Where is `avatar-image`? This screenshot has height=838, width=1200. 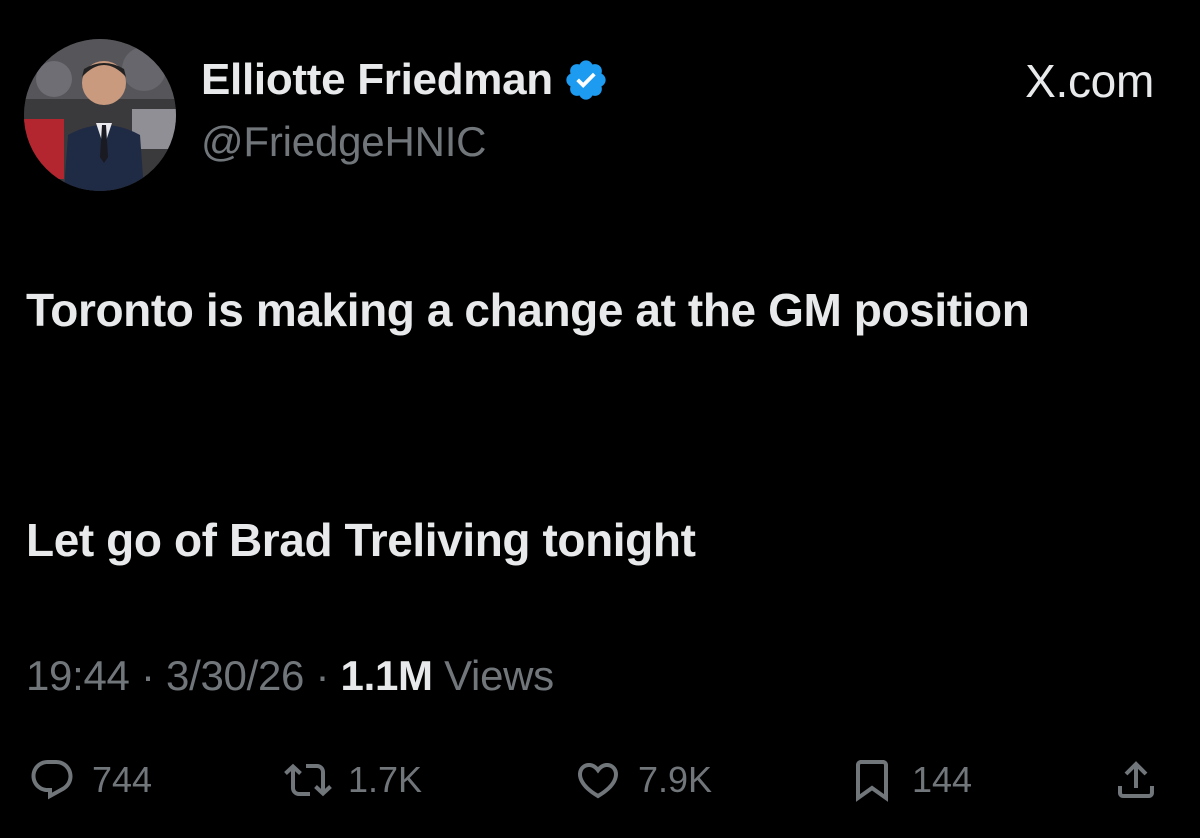
avatar-image is located at coordinates (100, 115).